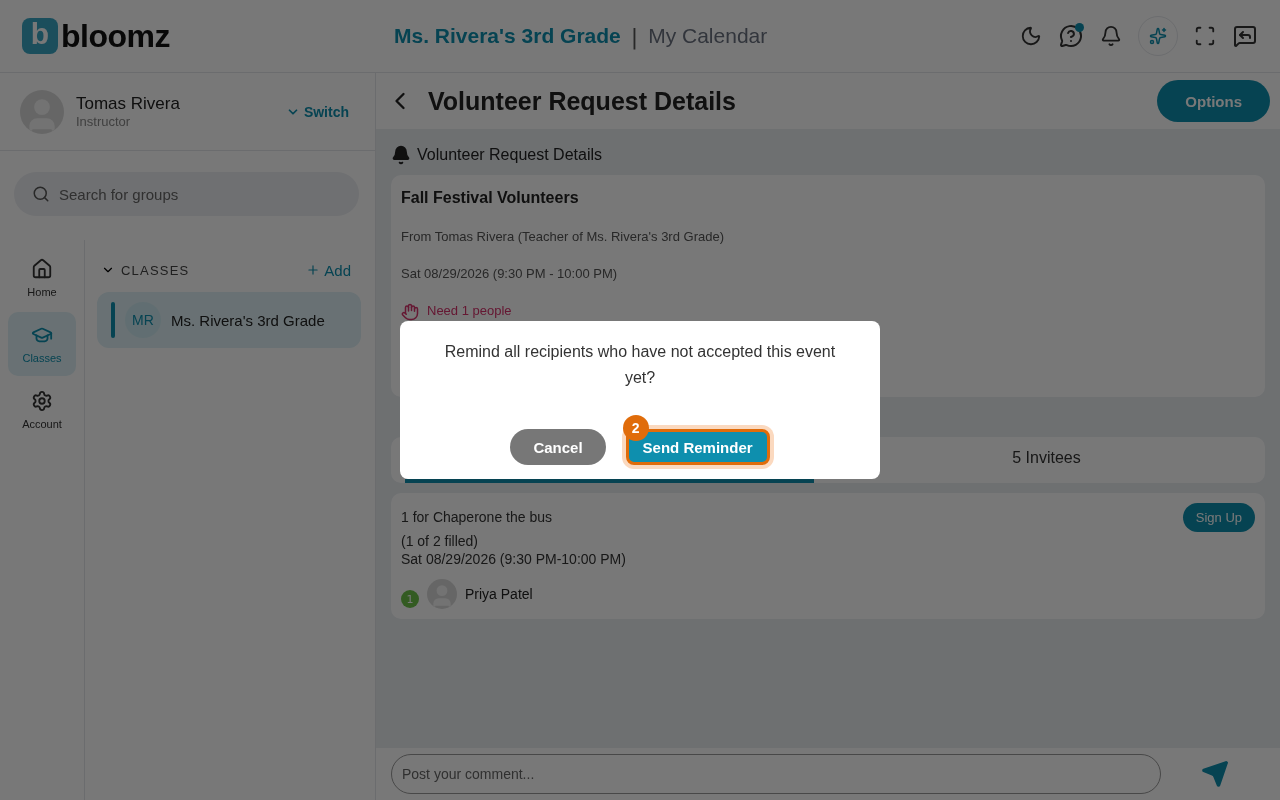 This screenshot has height=800, width=1280. What do you see at coordinates (328, 270) in the screenshot?
I see `add-button: Add` at bounding box center [328, 270].